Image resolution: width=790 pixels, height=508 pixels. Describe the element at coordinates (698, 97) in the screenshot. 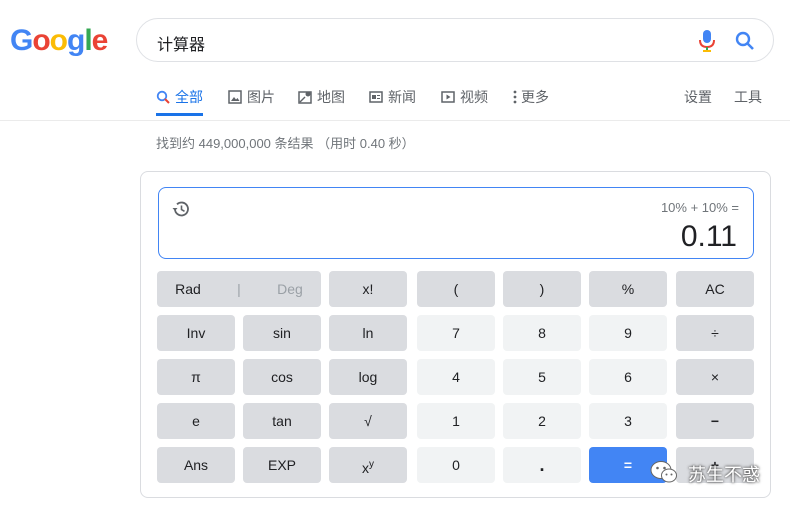

I see `settings-link: 设置` at that location.